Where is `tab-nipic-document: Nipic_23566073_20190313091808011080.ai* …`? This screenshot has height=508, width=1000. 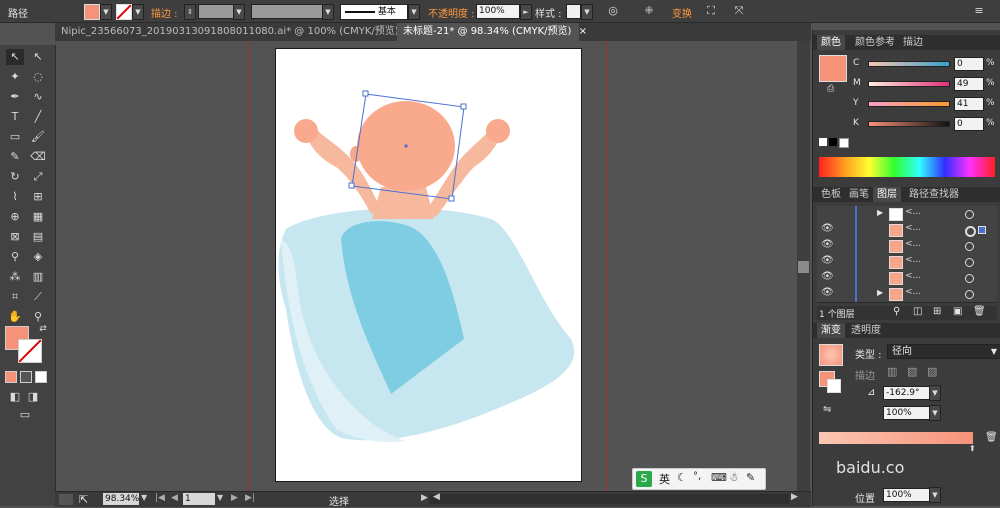 tab-nipic-document: Nipic_23566073_20190313091808011080.ai* … is located at coordinates (234, 32).